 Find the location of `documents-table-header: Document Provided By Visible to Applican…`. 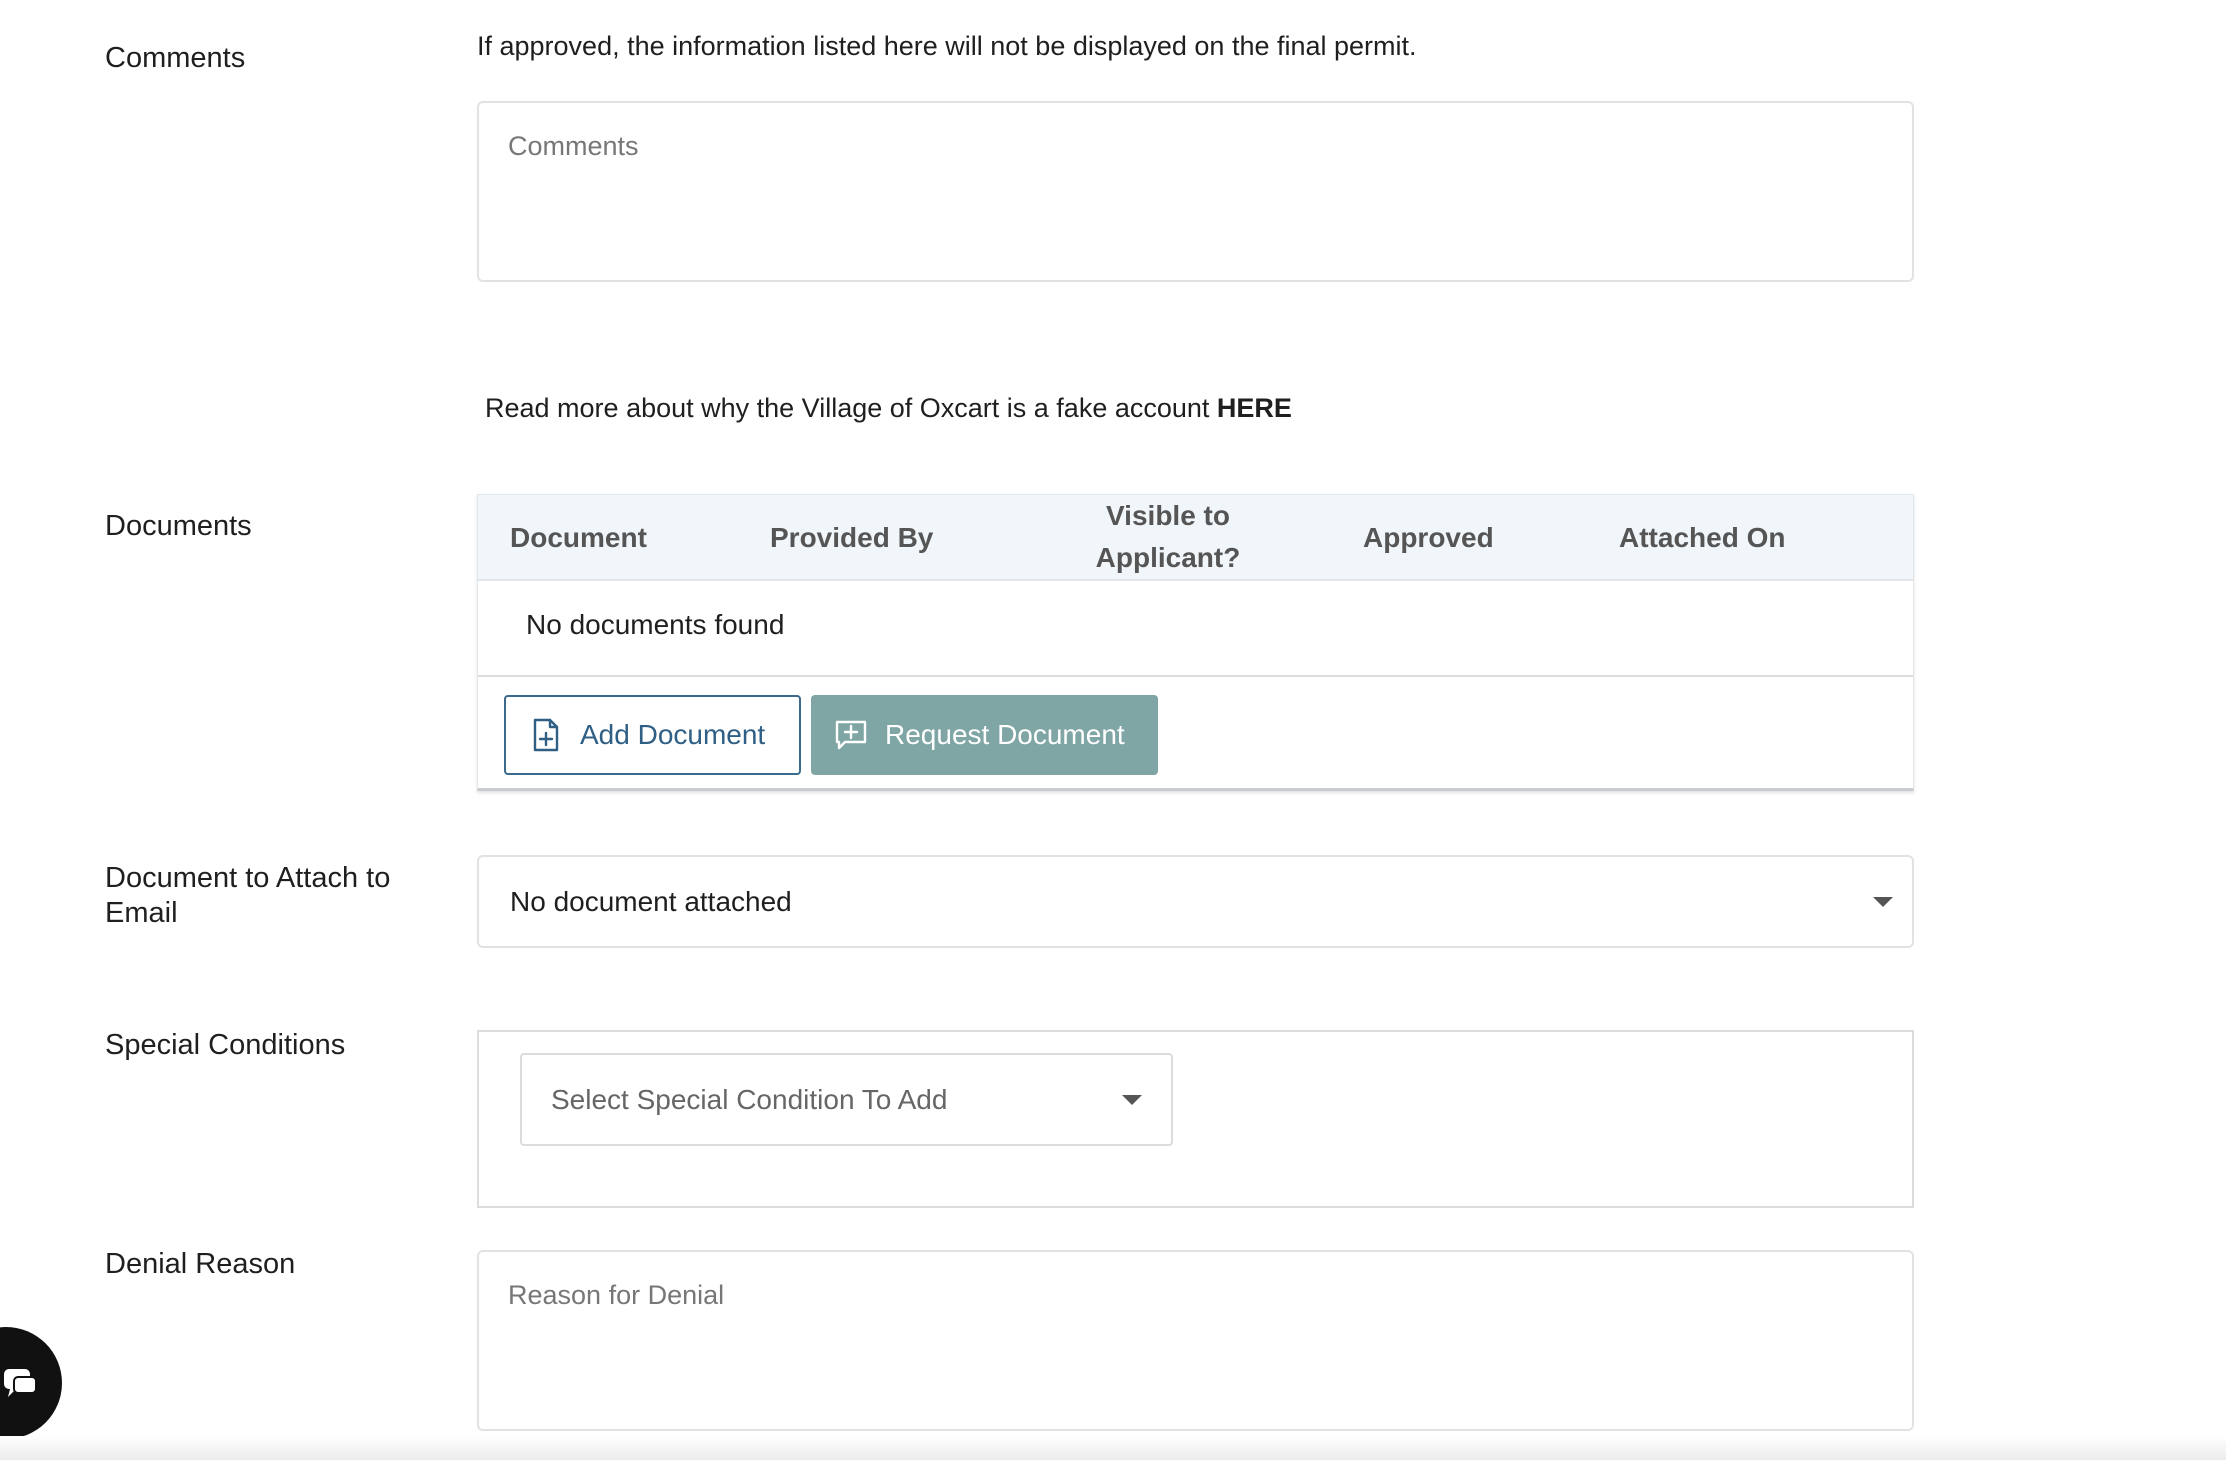

documents-table-header: Document Provided By Visible to Applican… is located at coordinates (1195, 538).